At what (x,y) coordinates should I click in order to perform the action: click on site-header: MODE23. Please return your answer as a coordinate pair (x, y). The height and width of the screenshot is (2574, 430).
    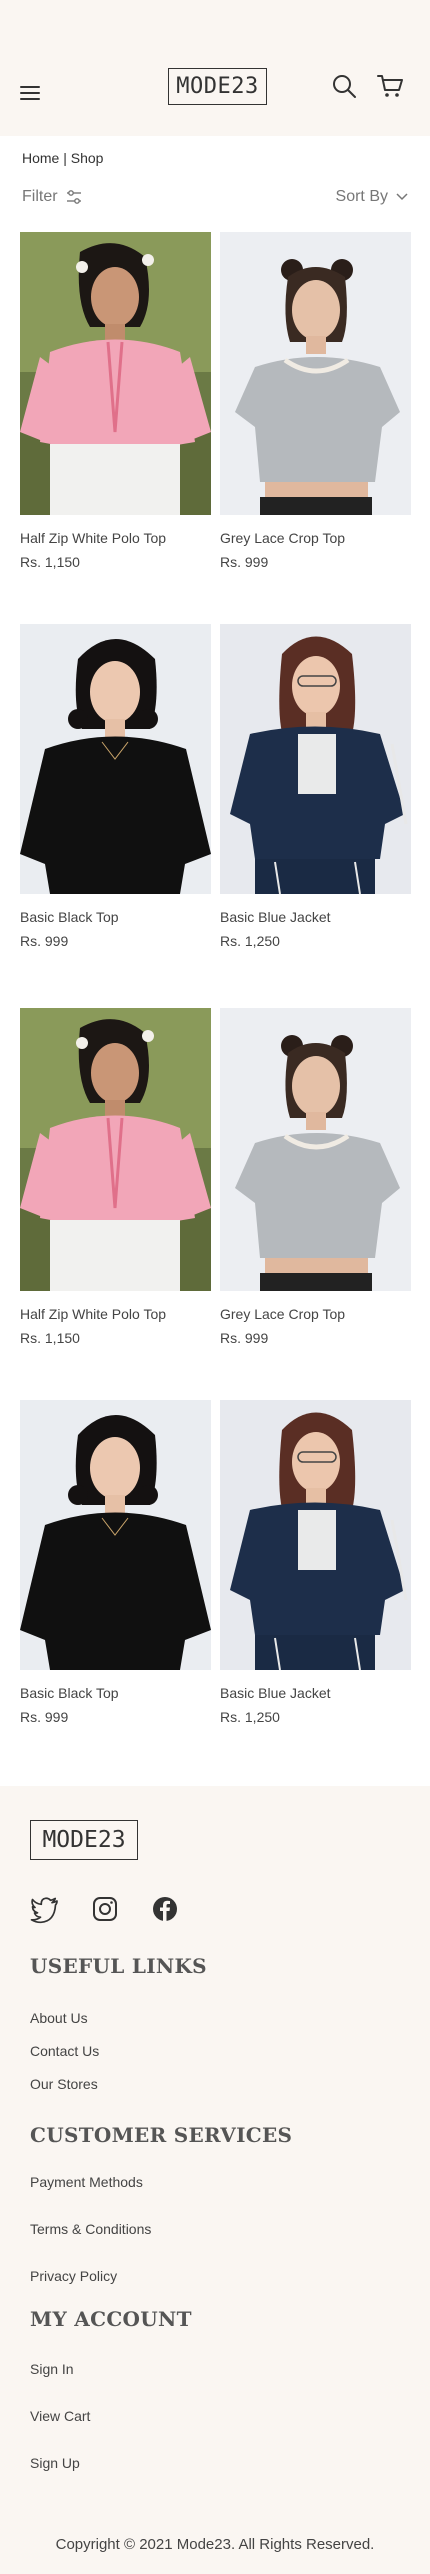
    Looking at the image, I should click on (215, 68).